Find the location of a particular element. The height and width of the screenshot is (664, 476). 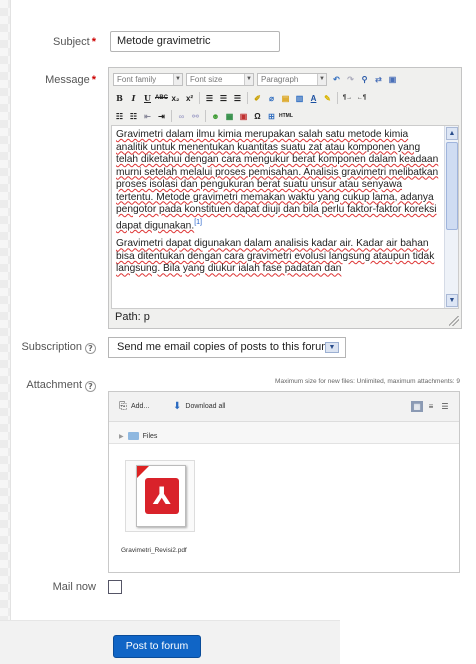

scroll-thumb is located at coordinates (452, 186).